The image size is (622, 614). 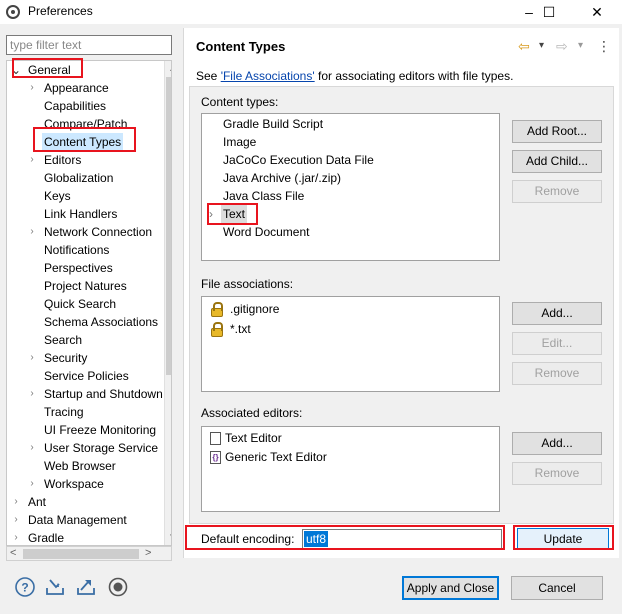 What do you see at coordinates (597, 12) in the screenshot?
I see `close-button: ✕` at bounding box center [597, 12].